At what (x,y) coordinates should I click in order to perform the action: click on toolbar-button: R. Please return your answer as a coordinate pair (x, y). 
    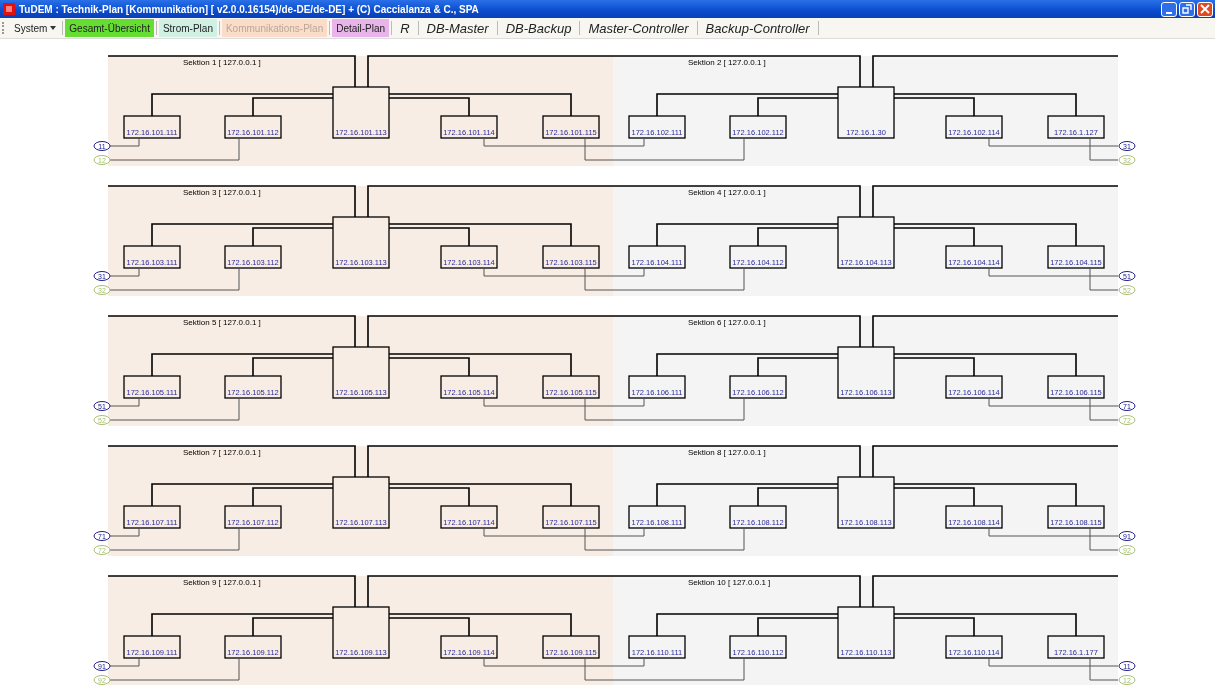
    Looking at the image, I should click on (405, 28).